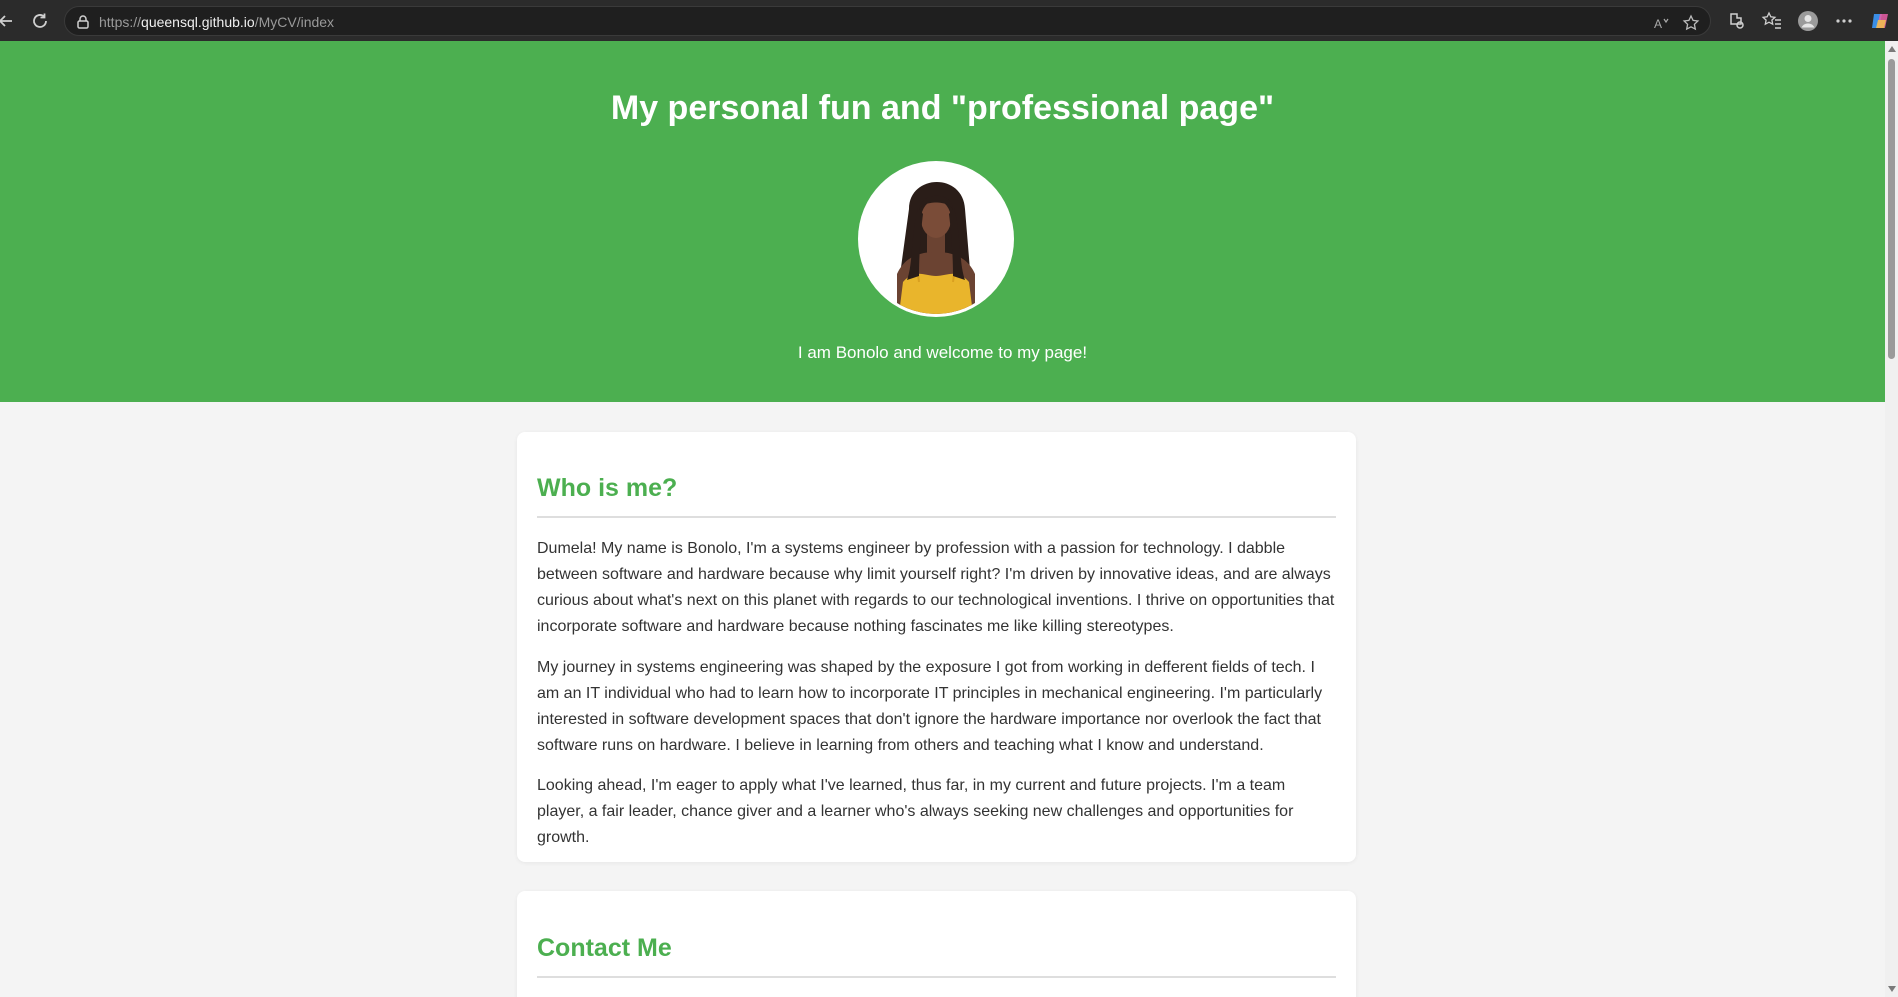  I want to click on scrollbar-thumb, so click(1891, 209).